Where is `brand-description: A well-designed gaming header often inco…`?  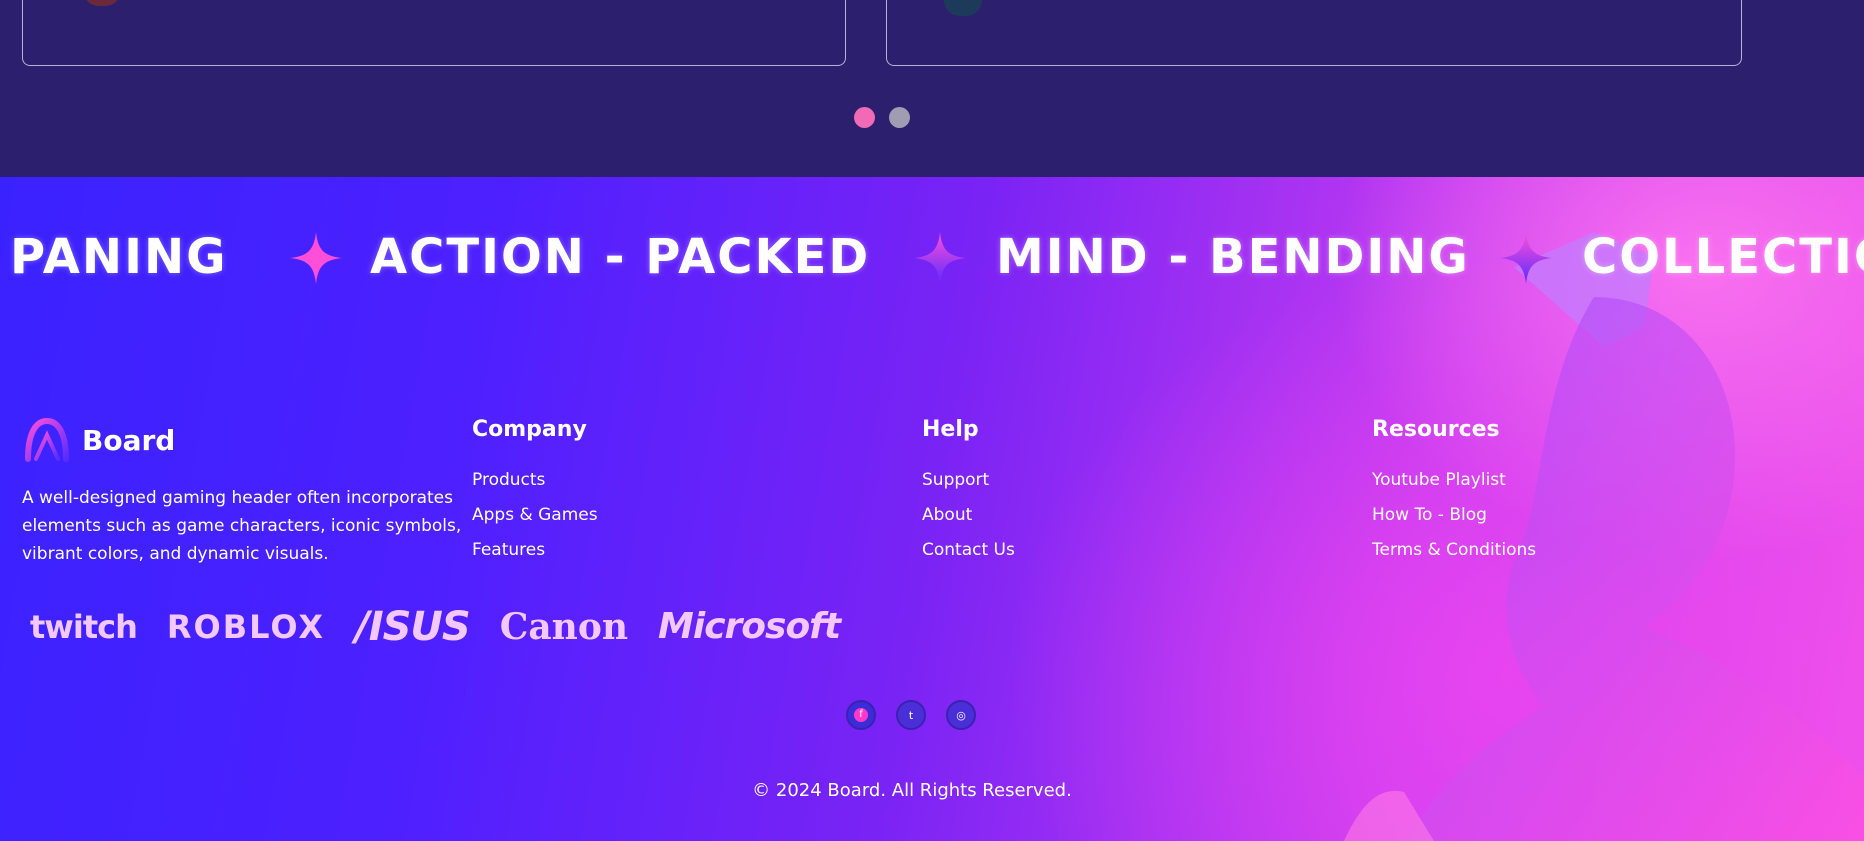
brand-description: A well-designed gaming header often inco… is located at coordinates (242, 526).